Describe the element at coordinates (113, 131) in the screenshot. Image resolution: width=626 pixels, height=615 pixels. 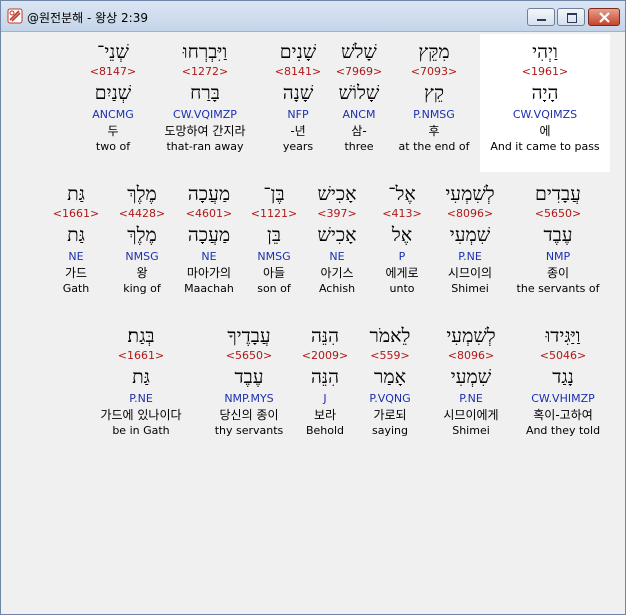
I see `korean-gloss: 두` at that location.